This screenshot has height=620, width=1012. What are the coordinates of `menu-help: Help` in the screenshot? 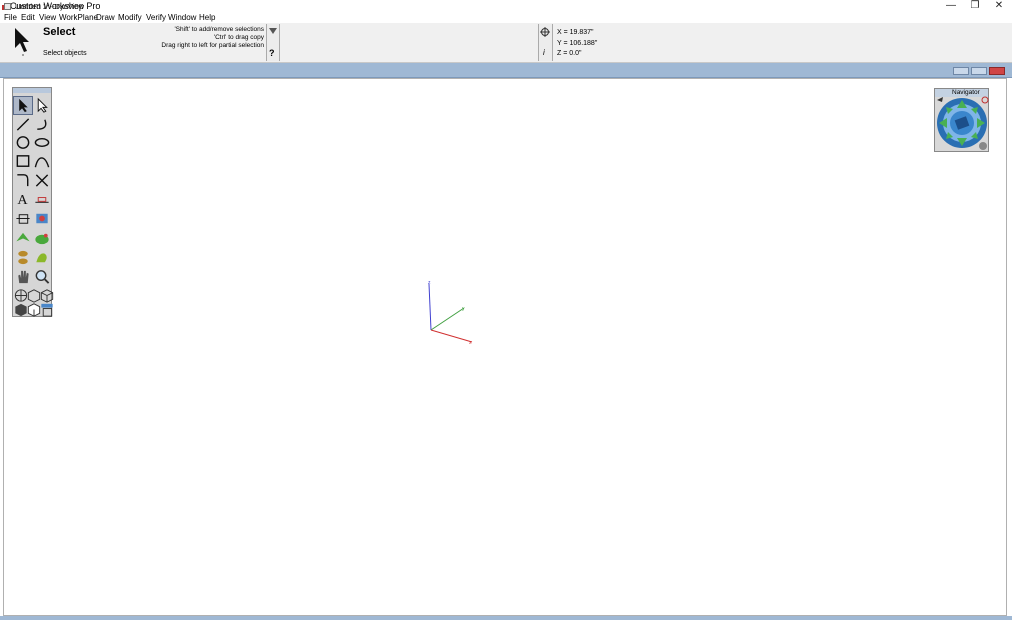 It's located at (207, 17).